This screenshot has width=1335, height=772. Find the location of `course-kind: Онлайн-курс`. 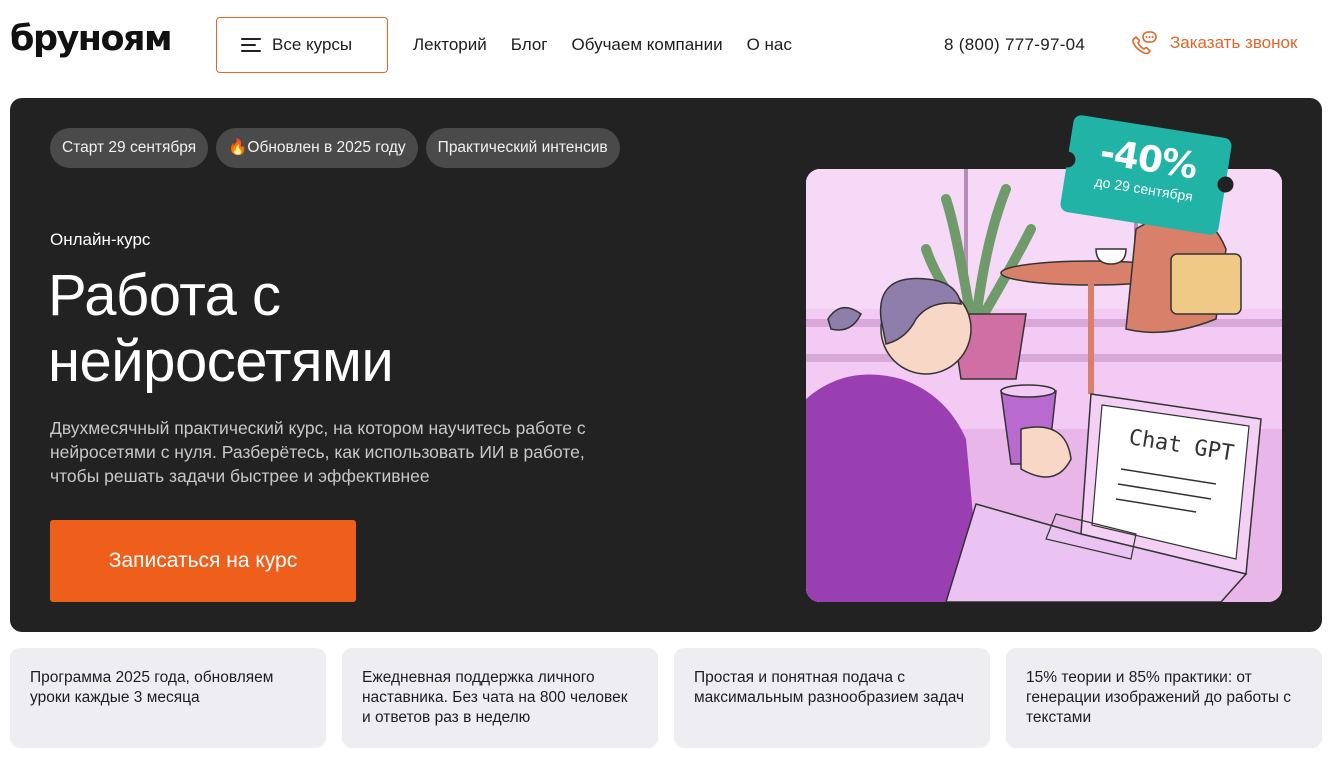

course-kind: Онлайн-курс is located at coordinates (100, 239).